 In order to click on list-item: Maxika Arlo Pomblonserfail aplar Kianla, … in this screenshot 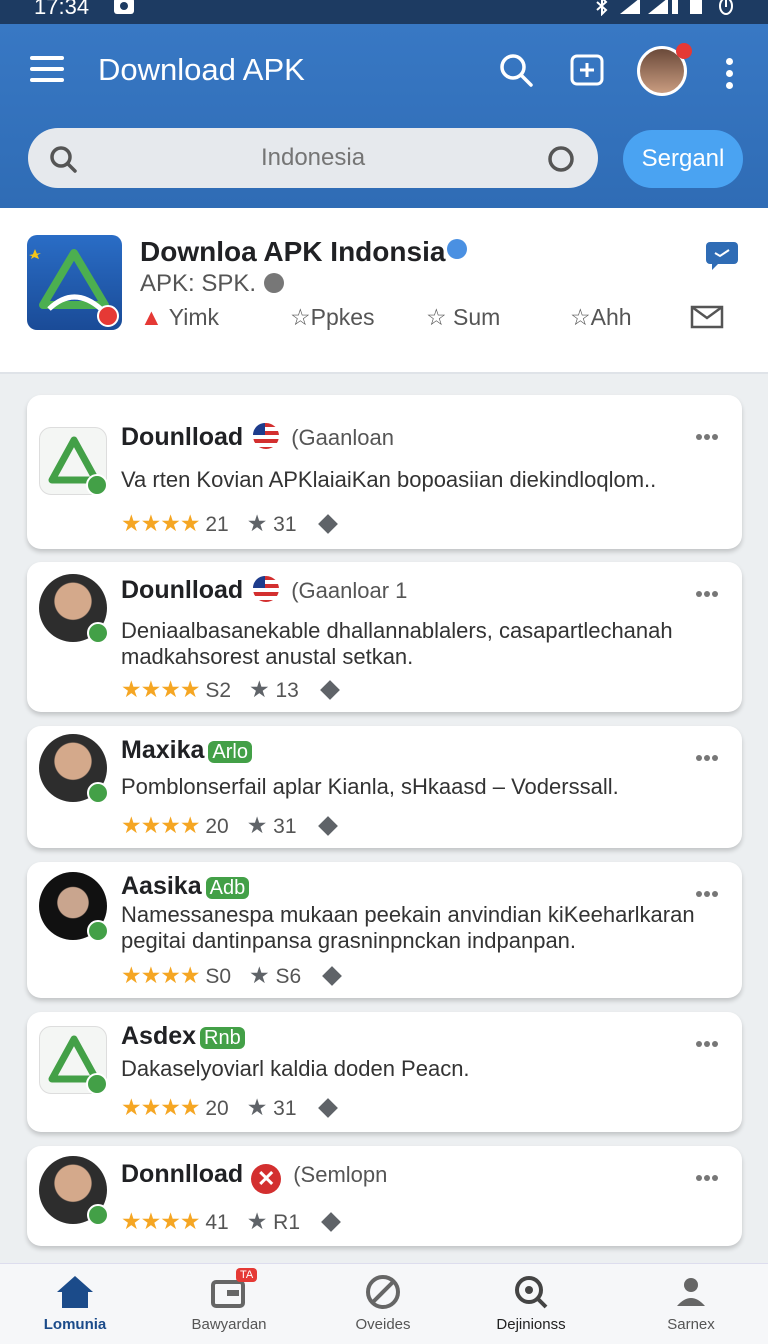, I will do `click(384, 787)`.